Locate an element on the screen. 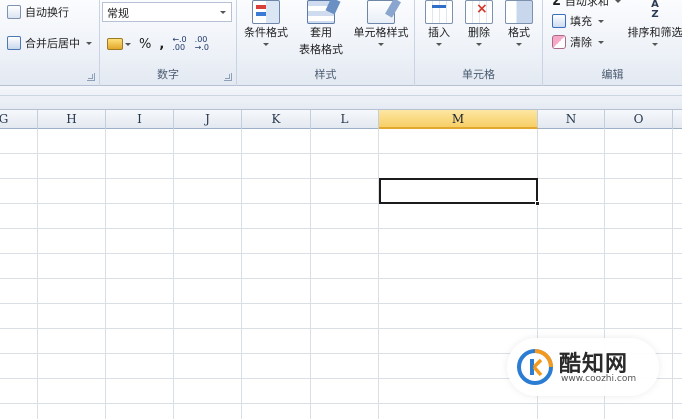 The width and height of the screenshot is (682, 419). merge-center-icon is located at coordinates (14, 43).